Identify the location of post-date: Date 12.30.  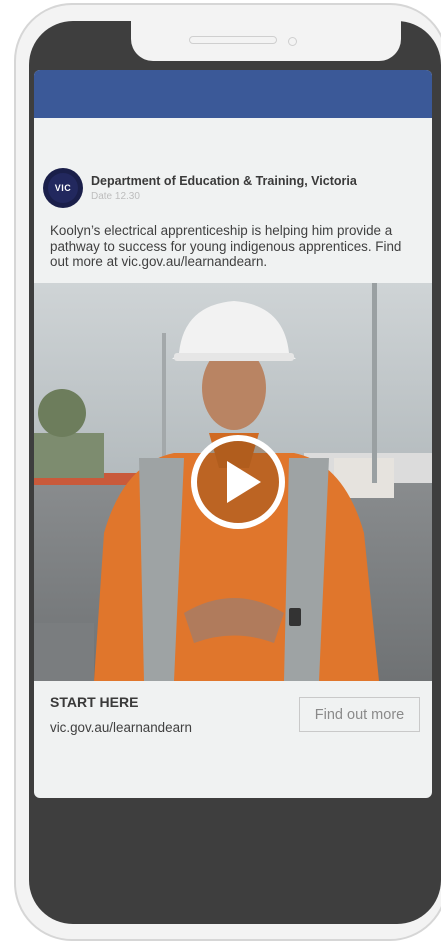
(115, 196).